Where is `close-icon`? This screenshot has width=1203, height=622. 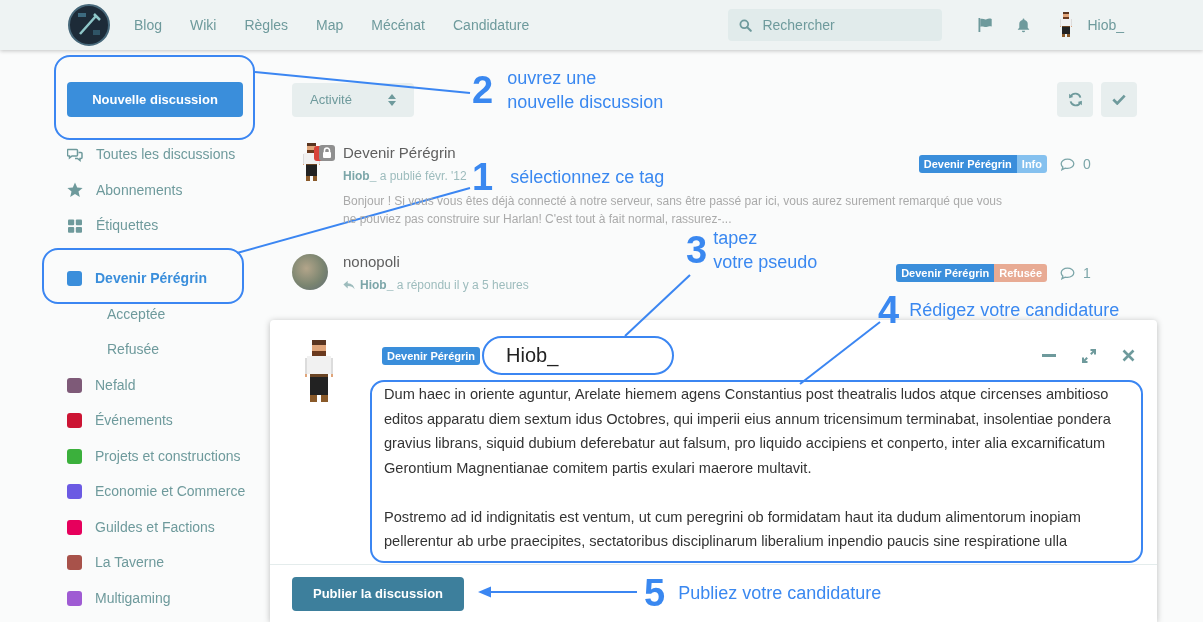 close-icon is located at coordinates (1128, 355).